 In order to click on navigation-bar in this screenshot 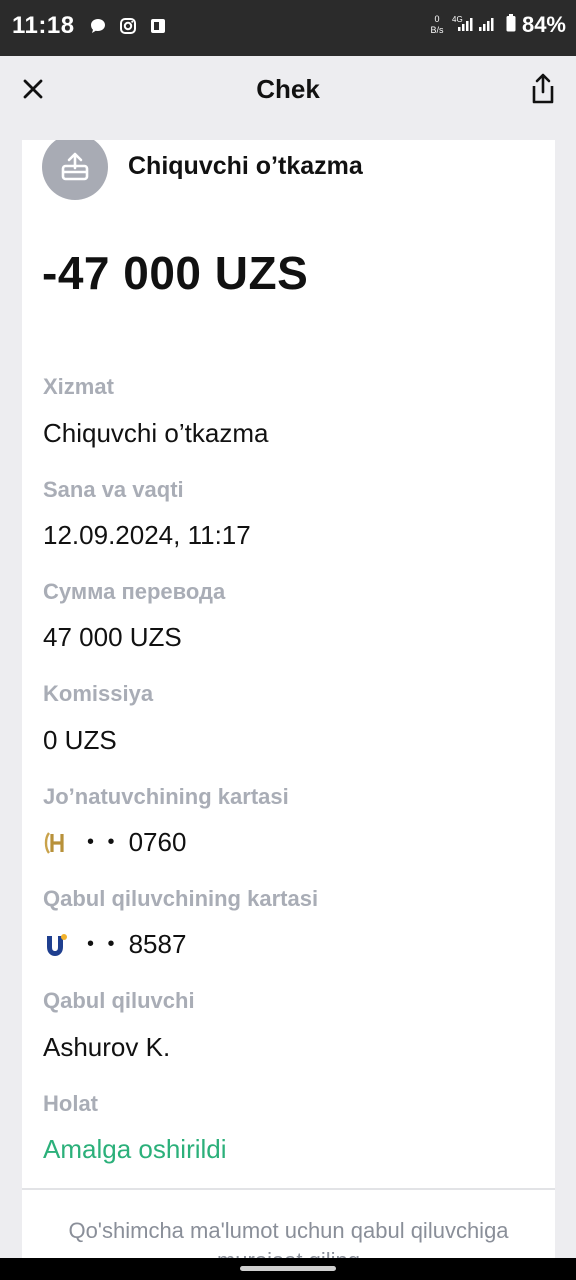, I will do `click(288, 1269)`.